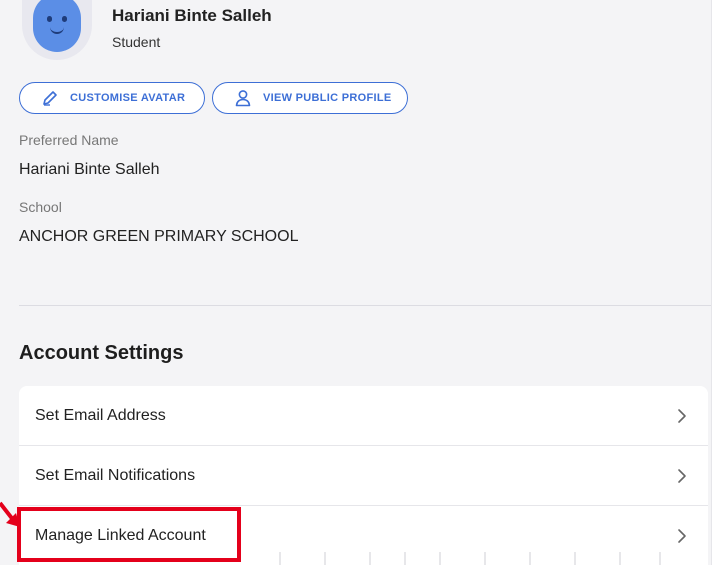 This screenshot has height=565, width=721. Describe the element at coordinates (115, 475) in the screenshot. I see `set-email-notifications-label: Set Email Notifications` at that location.